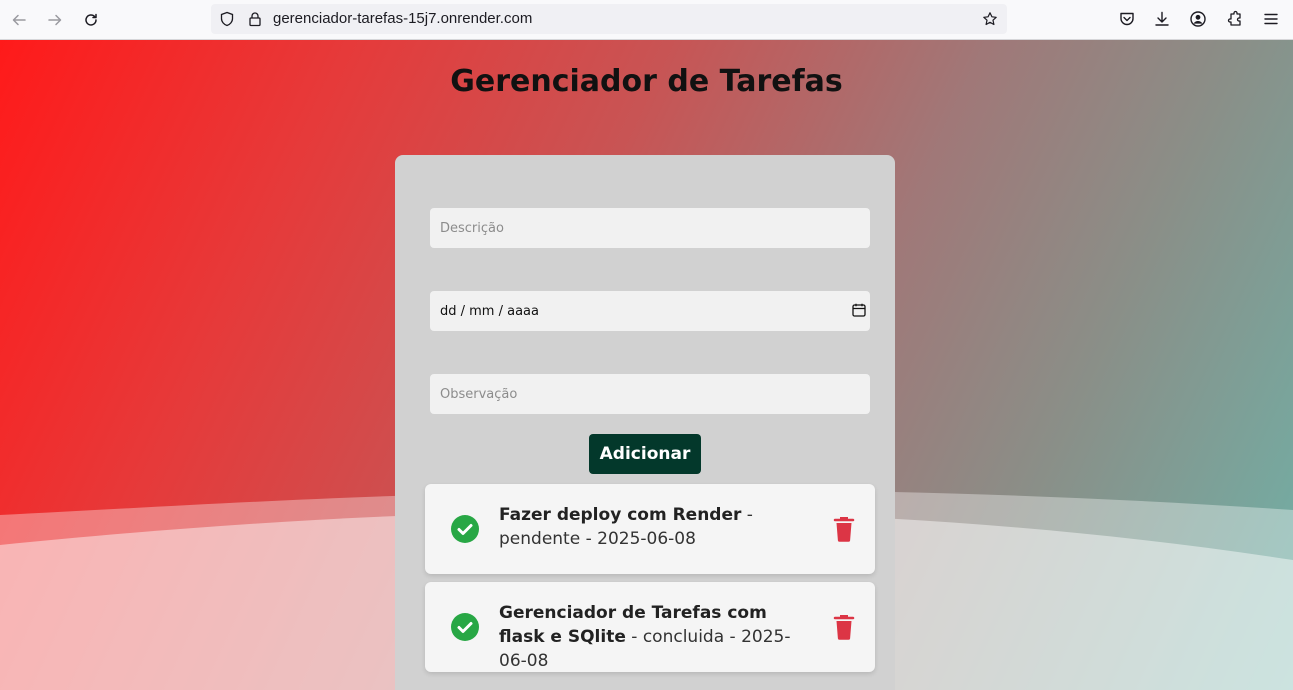 The width and height of the screenshot is (1293, 690). What do you see at coordinates (402, 18) in the screenshot?
I see `url-text: gerenciador-tarefas-15j7.onrender.com` at bounding box center [402, 18].